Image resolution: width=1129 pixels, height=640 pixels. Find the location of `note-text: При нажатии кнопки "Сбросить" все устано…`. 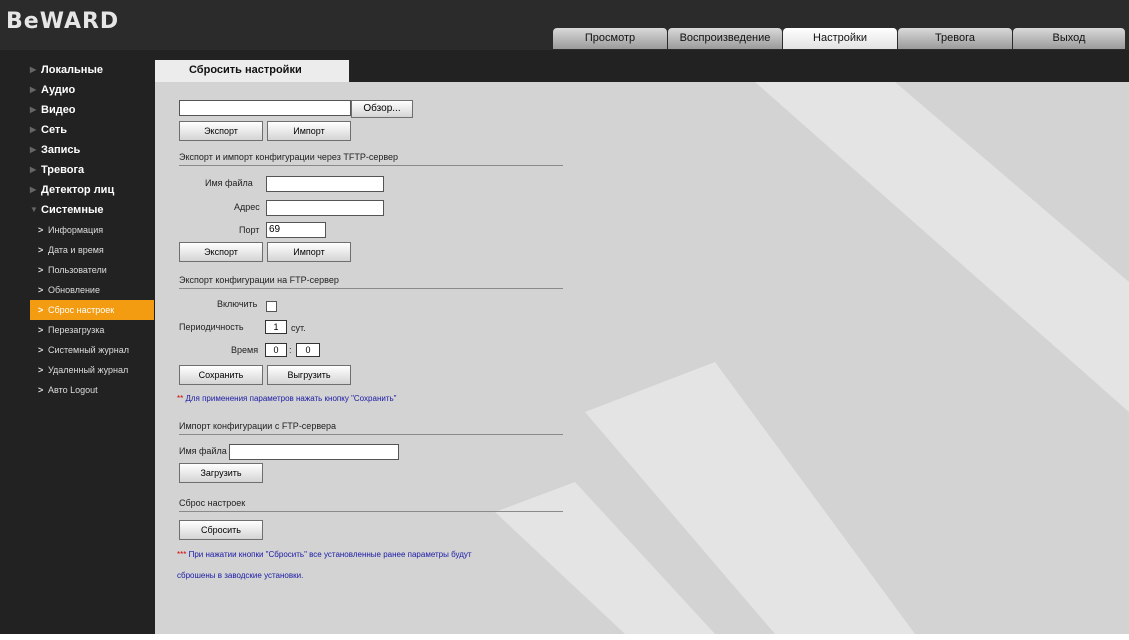

note-text: При нажатии кнопки "Сбросить" все устано… is located at coordinates (329, 554).